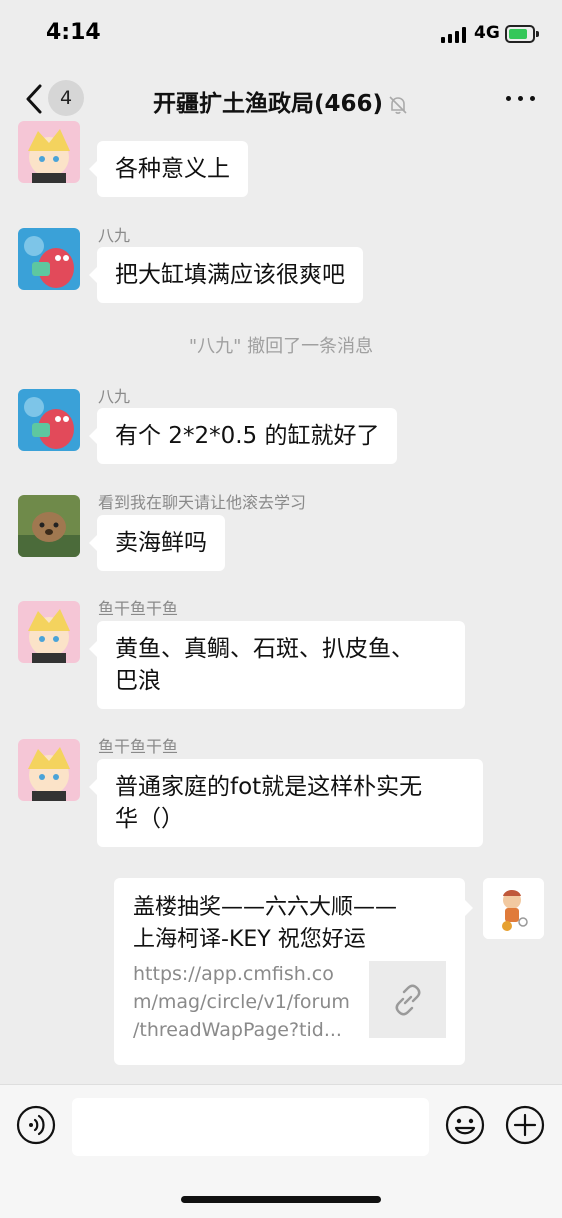 The height and width of the screenshot is (1218, 562). What do you see at coordinates (281, 1199) in the screenshot?
I see `home-indicator` at bounding box center [281, 1199].